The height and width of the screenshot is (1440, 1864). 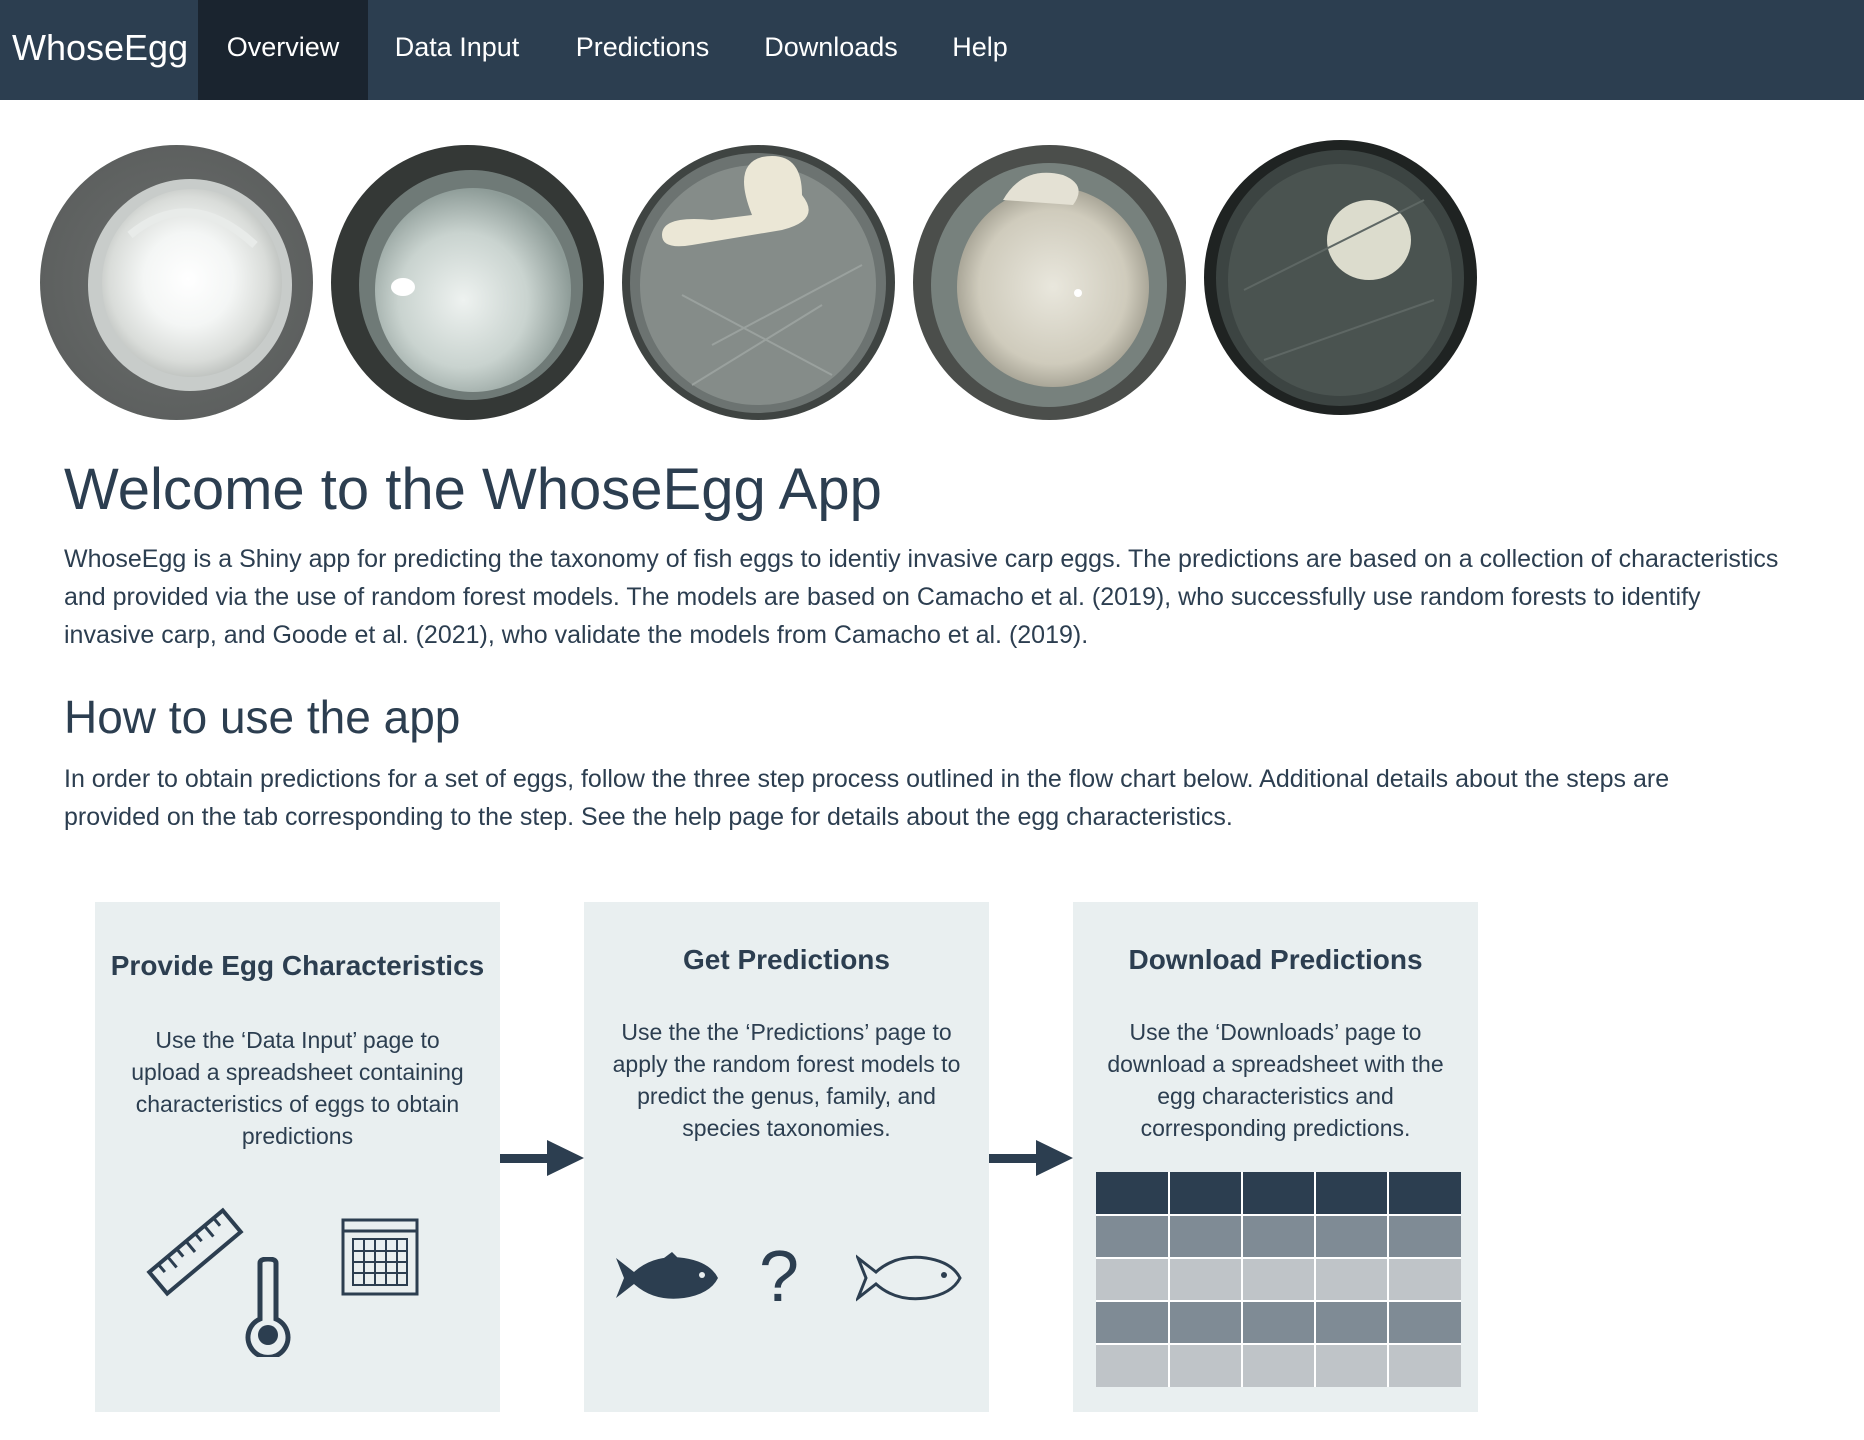 I want to click on step-line: corresponding predictions., so click(x=1275, y=1128).